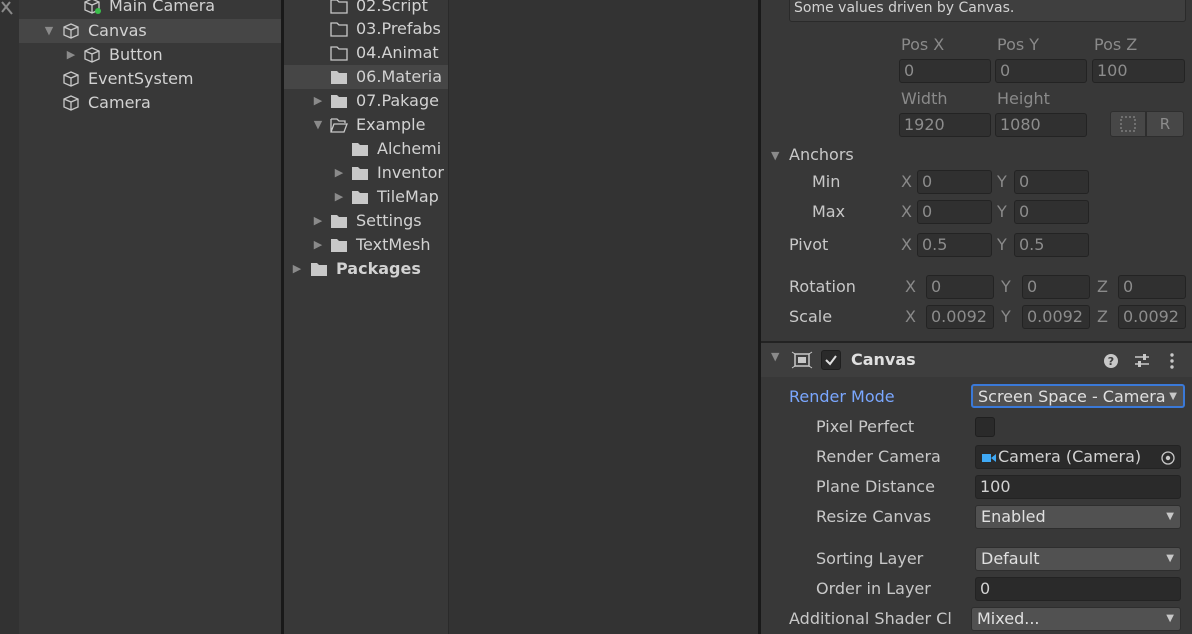 The height and width of the screenshot is (634, 1192). Describe the element at coordinates (945, 125) in the screenshot. I see `width-field: 1920` at that location.